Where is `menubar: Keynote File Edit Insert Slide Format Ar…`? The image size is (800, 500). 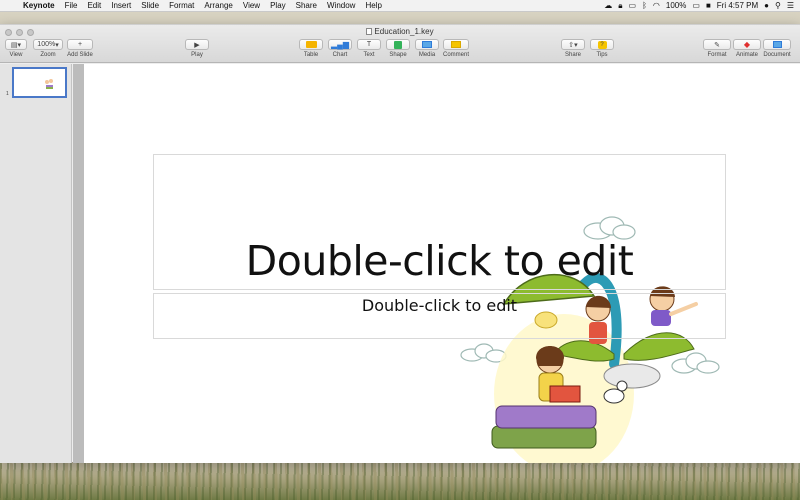
menubar: Keynote File Edit Insert Slide Format Ar… is located at coordinates (400, 6).